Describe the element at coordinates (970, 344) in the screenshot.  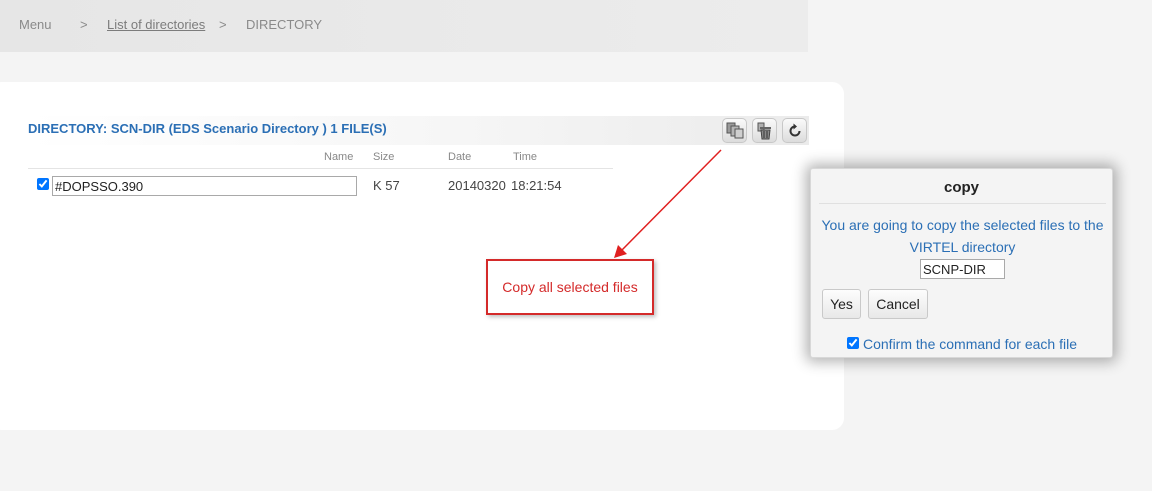
I see `confirm-each-label: Confirm the command for each file` at that location.